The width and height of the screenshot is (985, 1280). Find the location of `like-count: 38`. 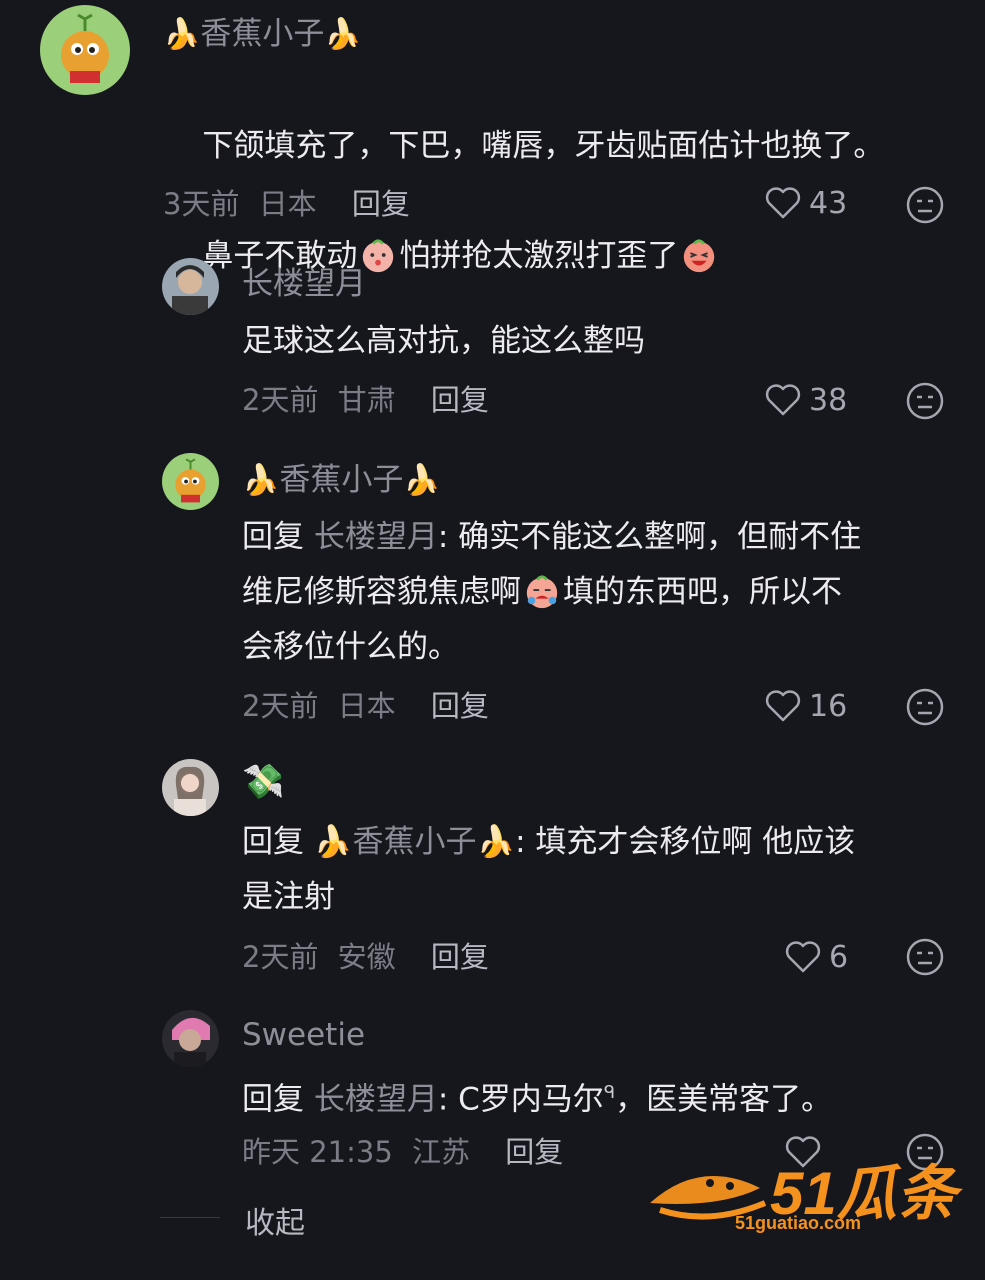

like-count: 38 is located at coordinates (828, 400).